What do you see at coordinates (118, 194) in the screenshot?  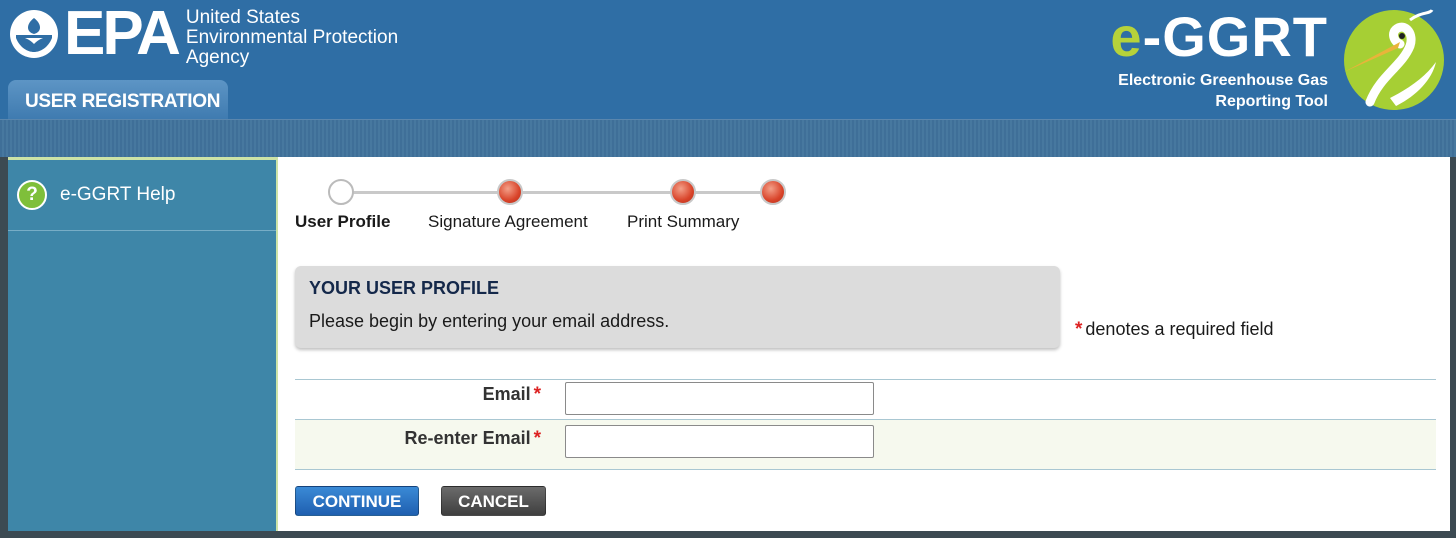 I see `sidebar-item-label: e-GGRT Help` at bounding box center [118, 194].